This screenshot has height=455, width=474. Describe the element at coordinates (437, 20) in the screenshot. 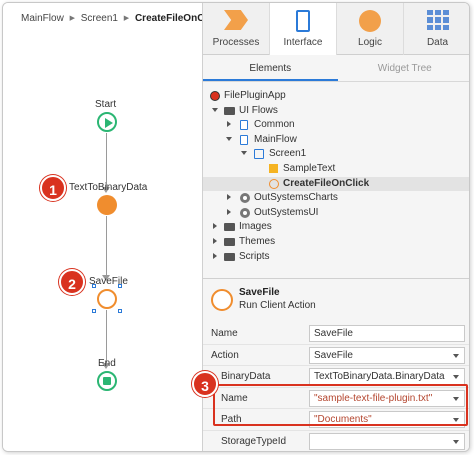

I see `data-icon` at that location.